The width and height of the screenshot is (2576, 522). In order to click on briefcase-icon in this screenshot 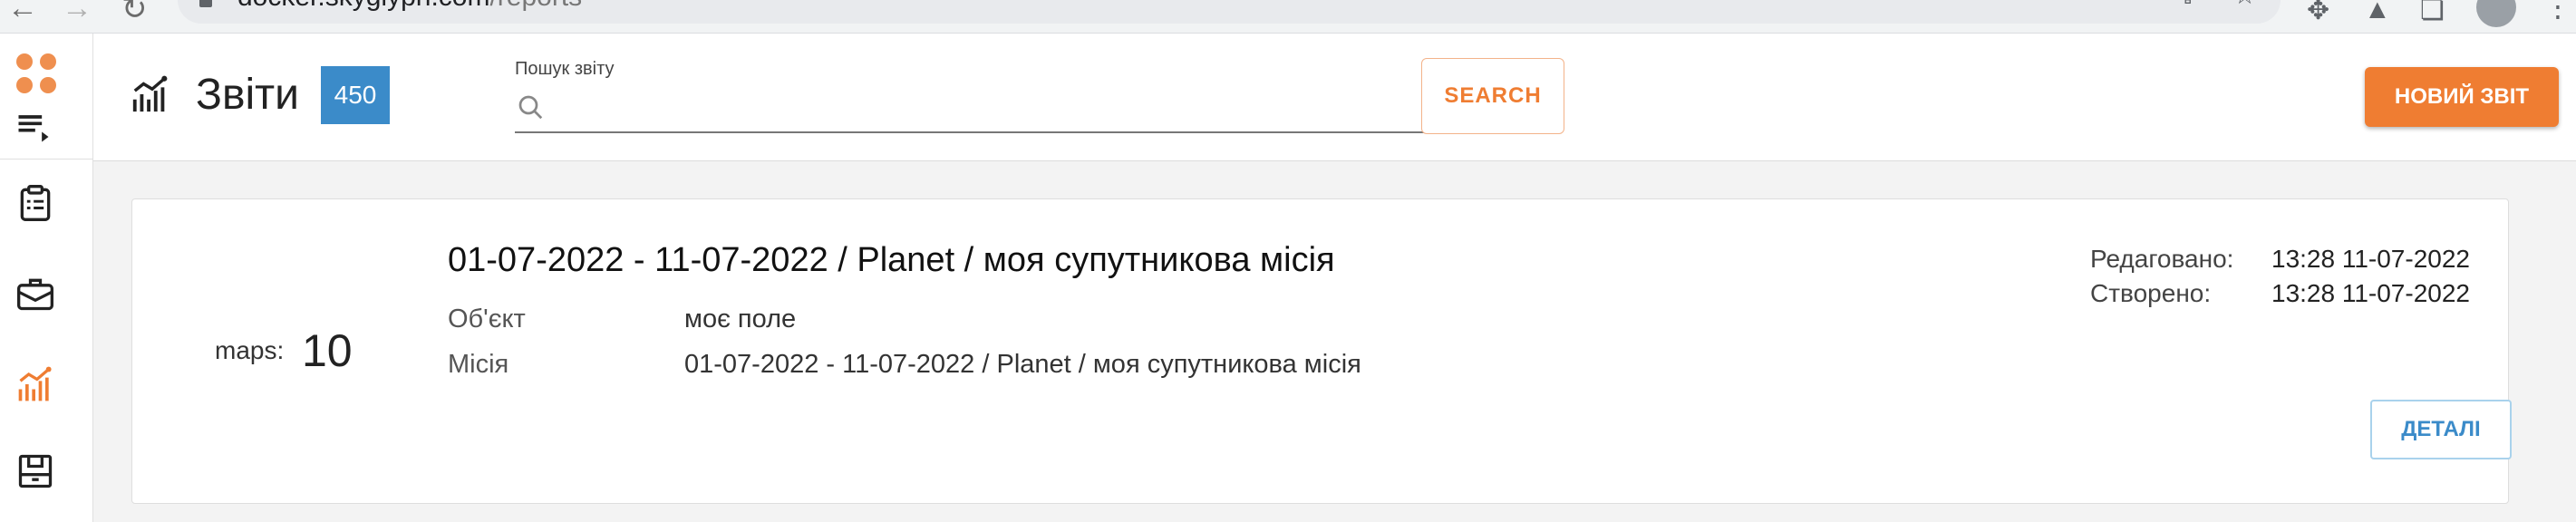, I will do `click(35, 294)`.